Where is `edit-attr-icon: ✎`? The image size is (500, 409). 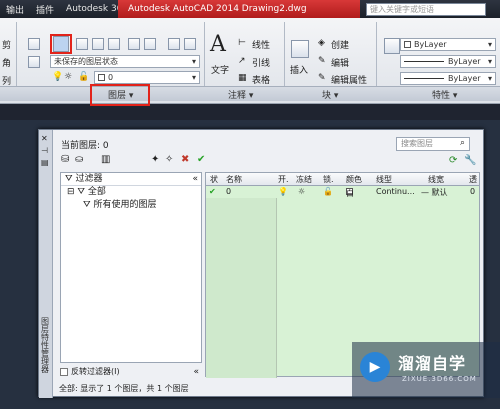 edit-attr-icon: ✎ is located at coordinates (322, 78).